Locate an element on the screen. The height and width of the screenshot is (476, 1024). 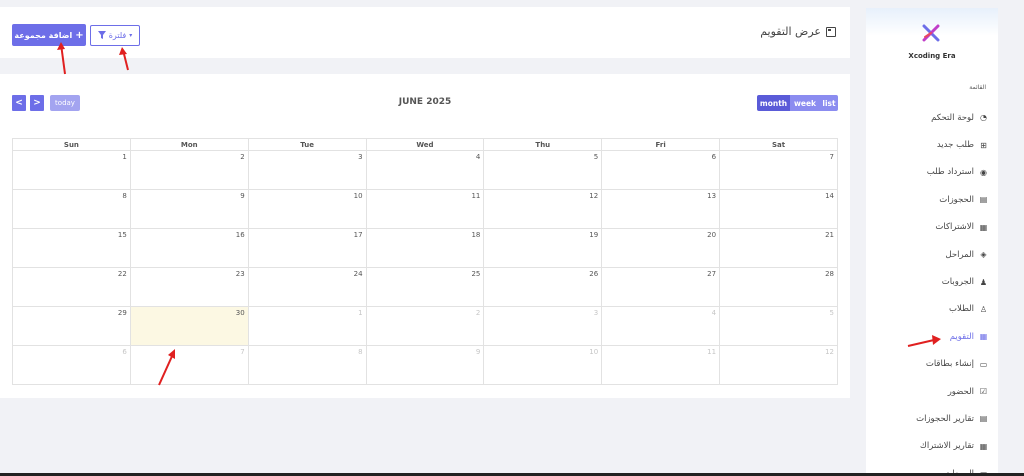
calendar-week-row: 22 23 24 25 26 27 28 is located at coordinates (425, 287).